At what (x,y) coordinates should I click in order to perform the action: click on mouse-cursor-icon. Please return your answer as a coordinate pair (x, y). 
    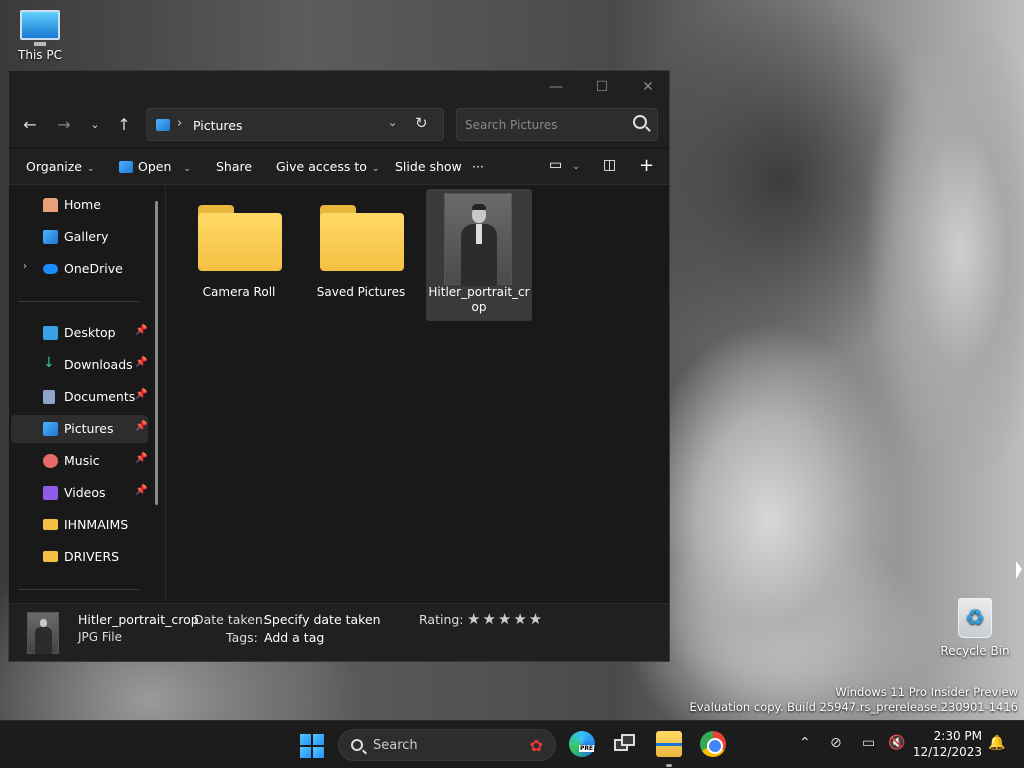
    Looking at the image, I should click on (1019, 570).